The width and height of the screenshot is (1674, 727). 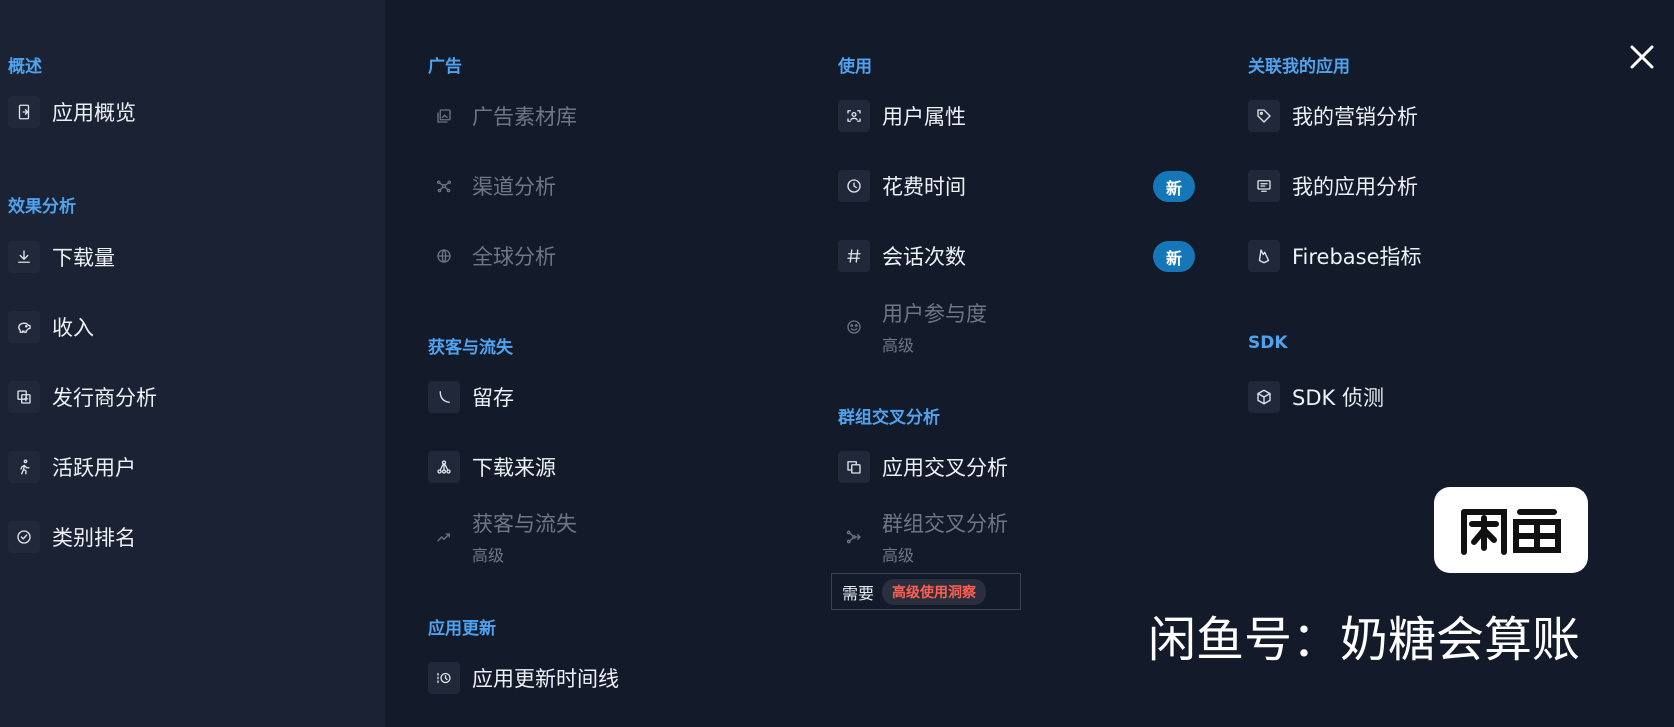 I want to click on premium-insight-pill: 高级使用洞察, so click(x=934, y=591).